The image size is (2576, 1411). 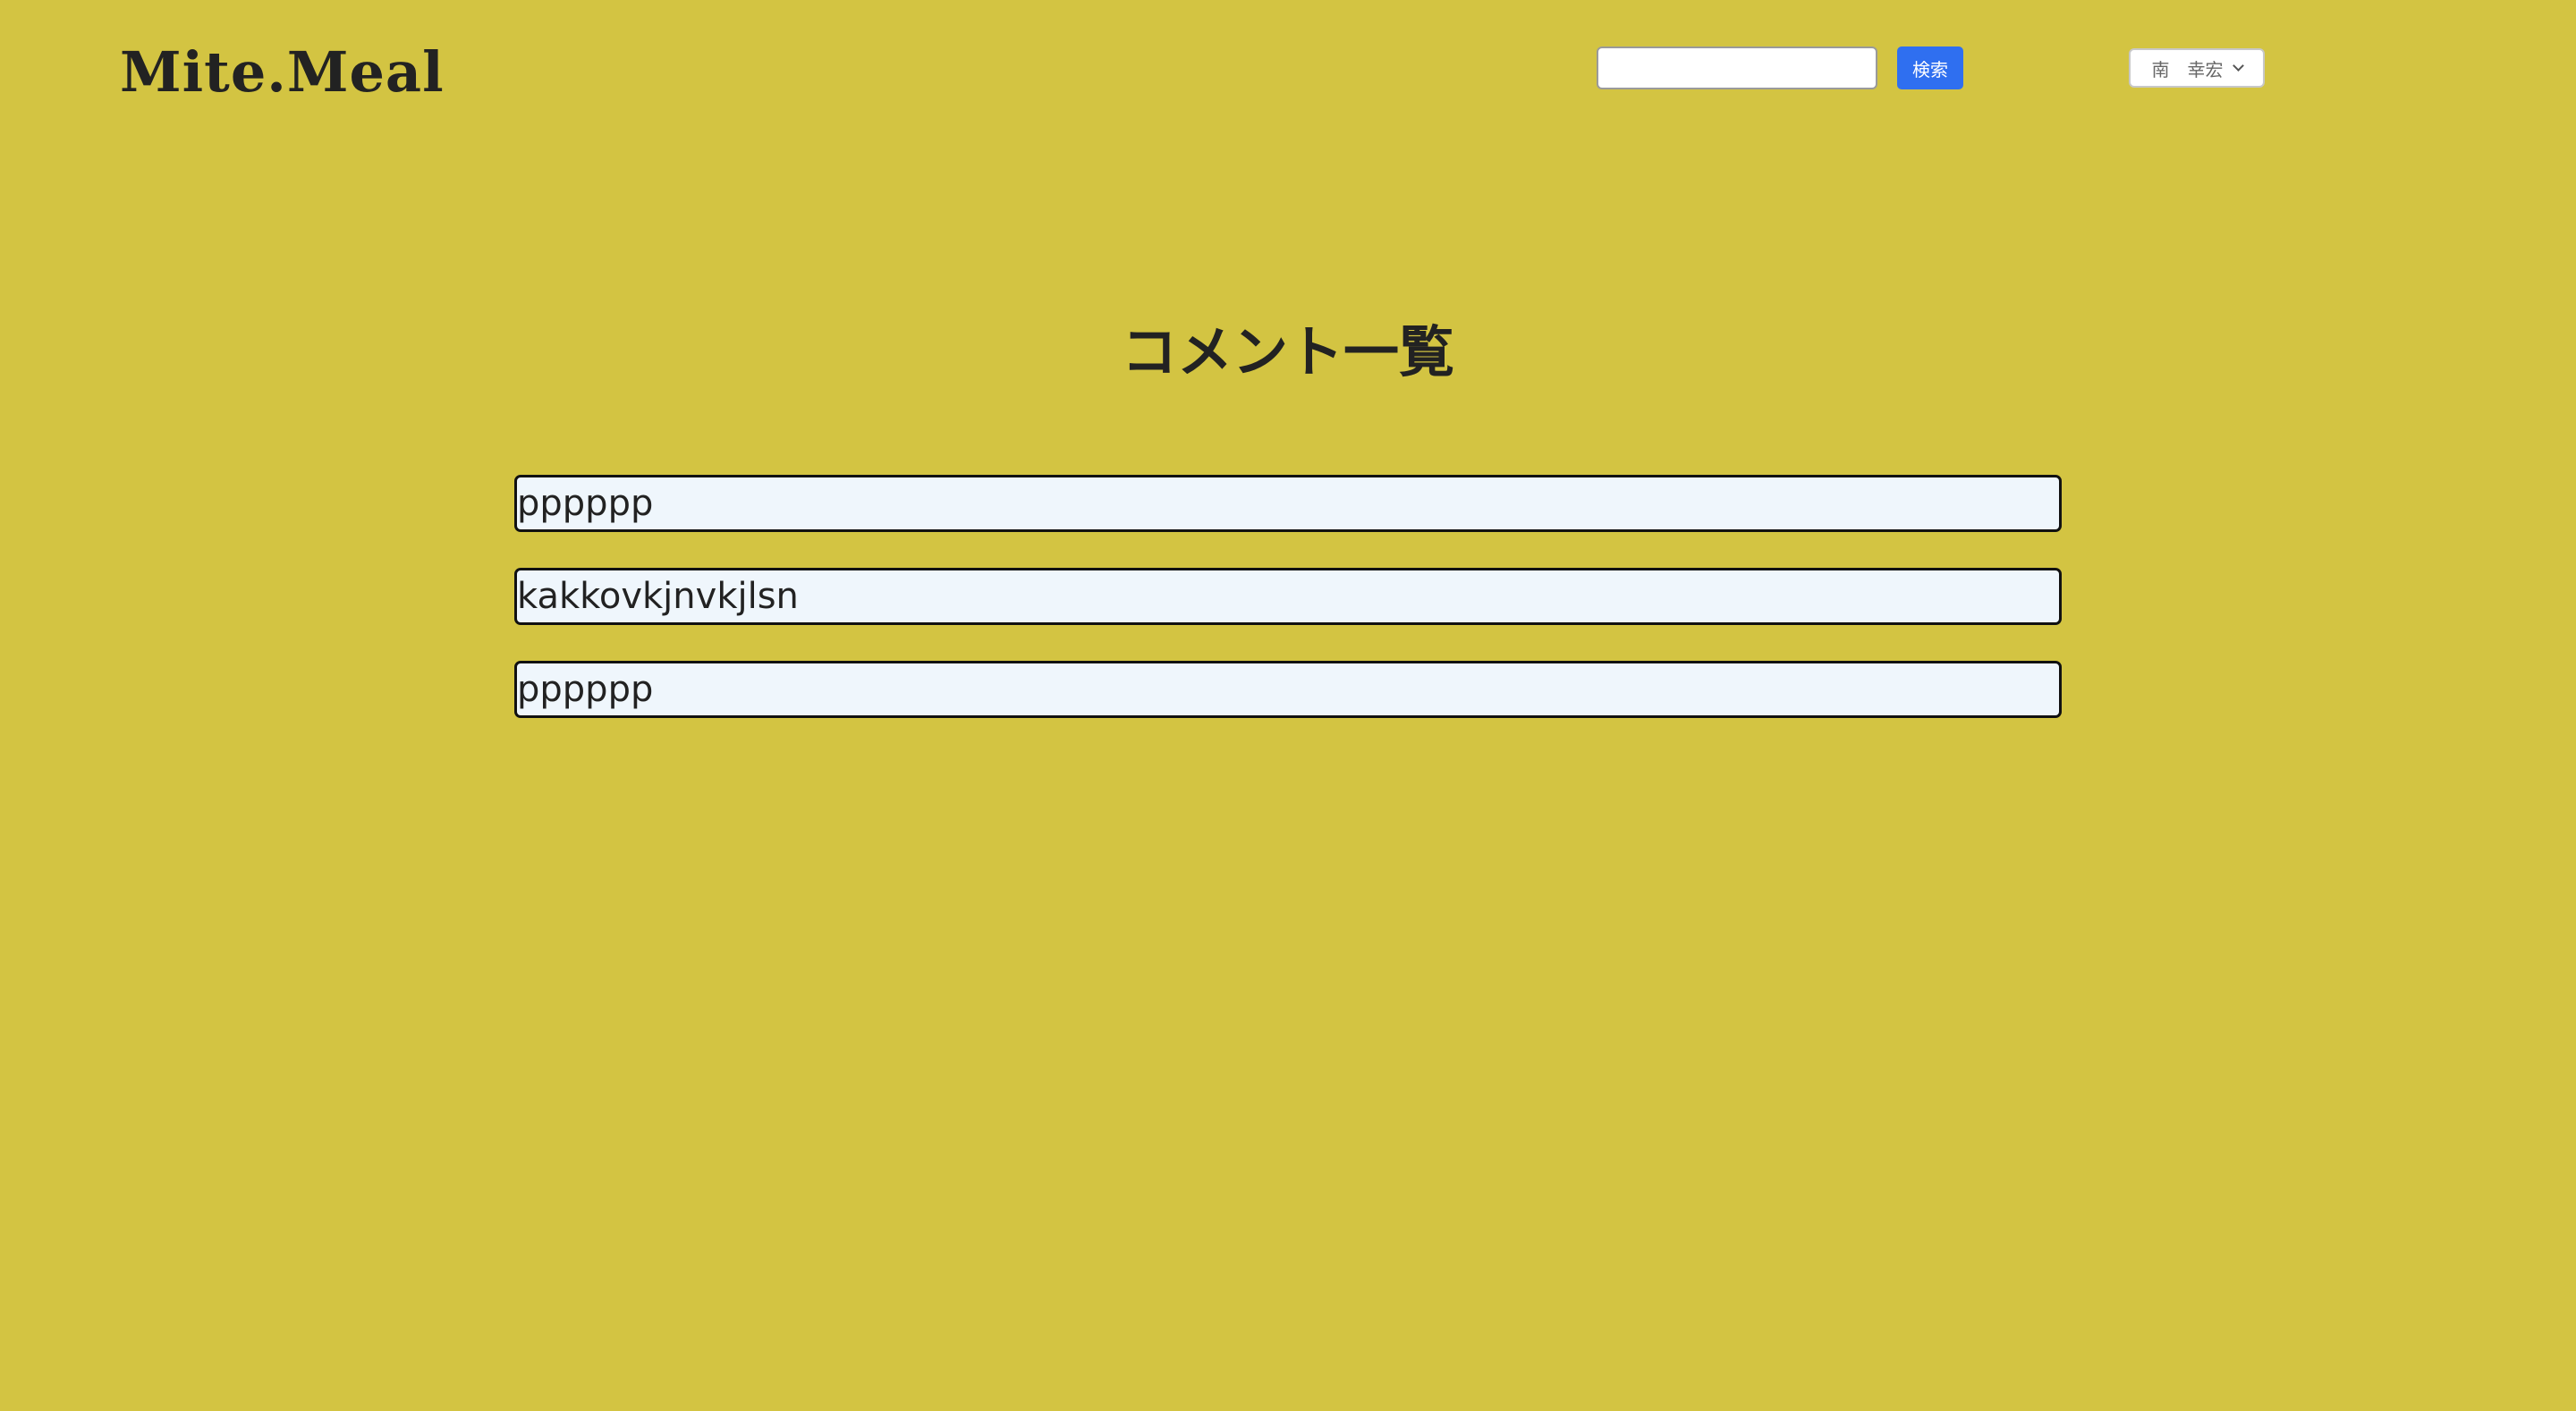 I want to click on user-name-label: 南 幸宏, so click(x=2187, y=69).